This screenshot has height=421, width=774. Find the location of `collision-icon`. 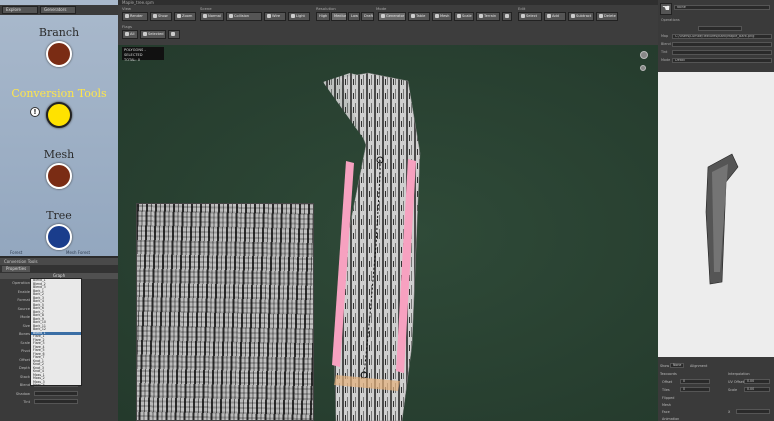

collision-icon is located at coordinates (231, 16).